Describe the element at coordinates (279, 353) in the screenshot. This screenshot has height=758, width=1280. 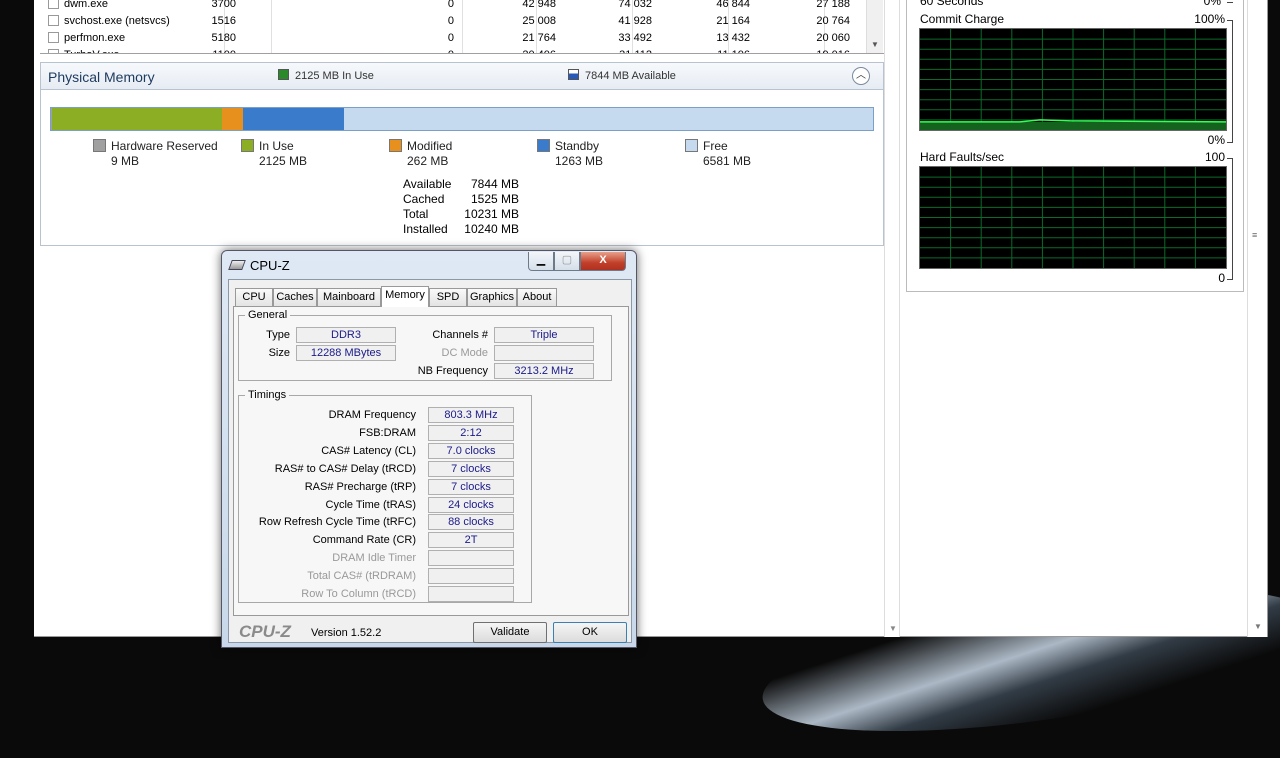
I see `size-label: Size` at that location.